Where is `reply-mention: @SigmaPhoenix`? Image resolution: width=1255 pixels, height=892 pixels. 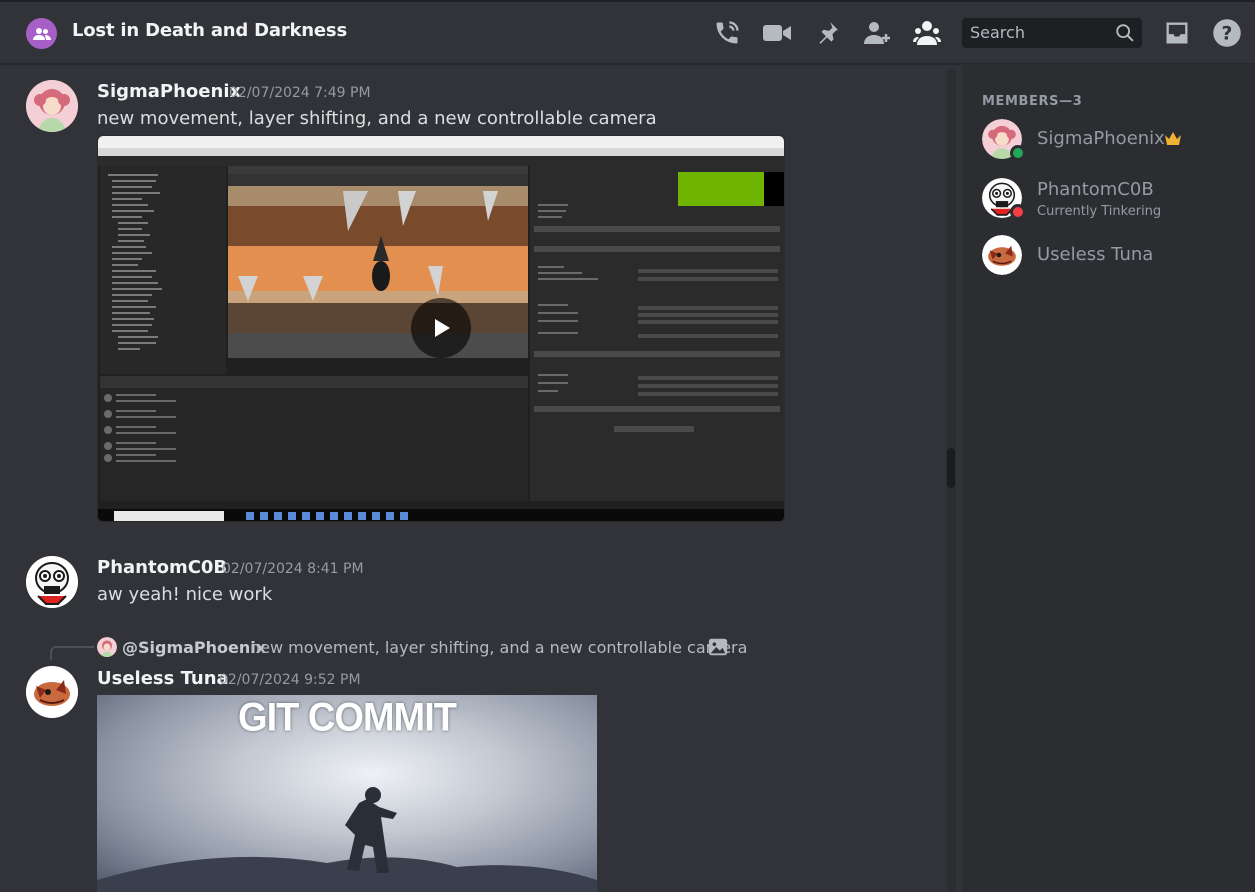 reply-mention: @SigmaPhoenix is located at coordinates (194, 647).